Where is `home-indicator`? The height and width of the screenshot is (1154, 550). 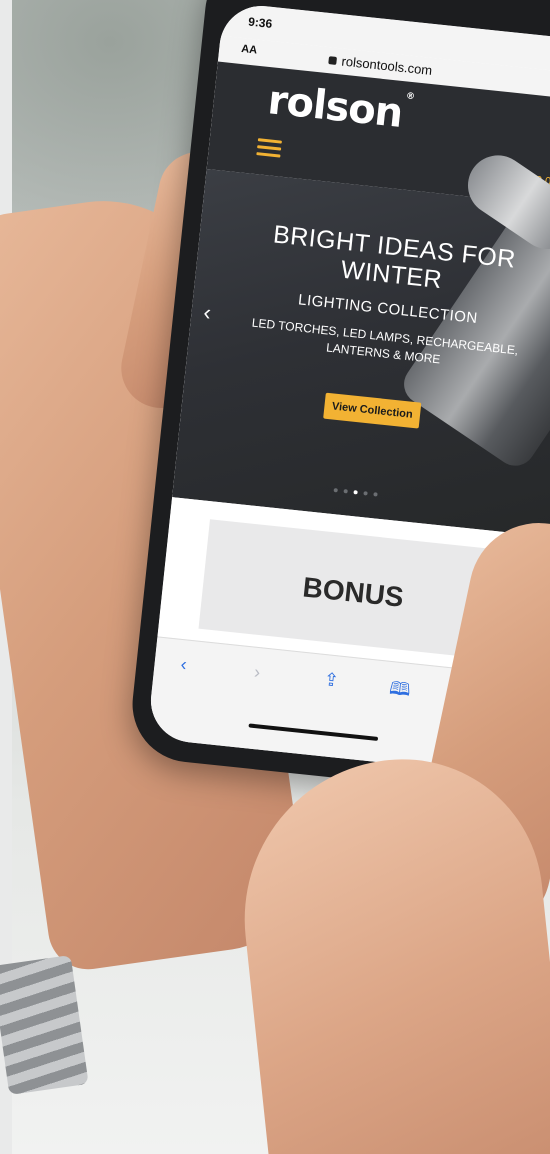 home-indicator is located at coordinates (313, 732).